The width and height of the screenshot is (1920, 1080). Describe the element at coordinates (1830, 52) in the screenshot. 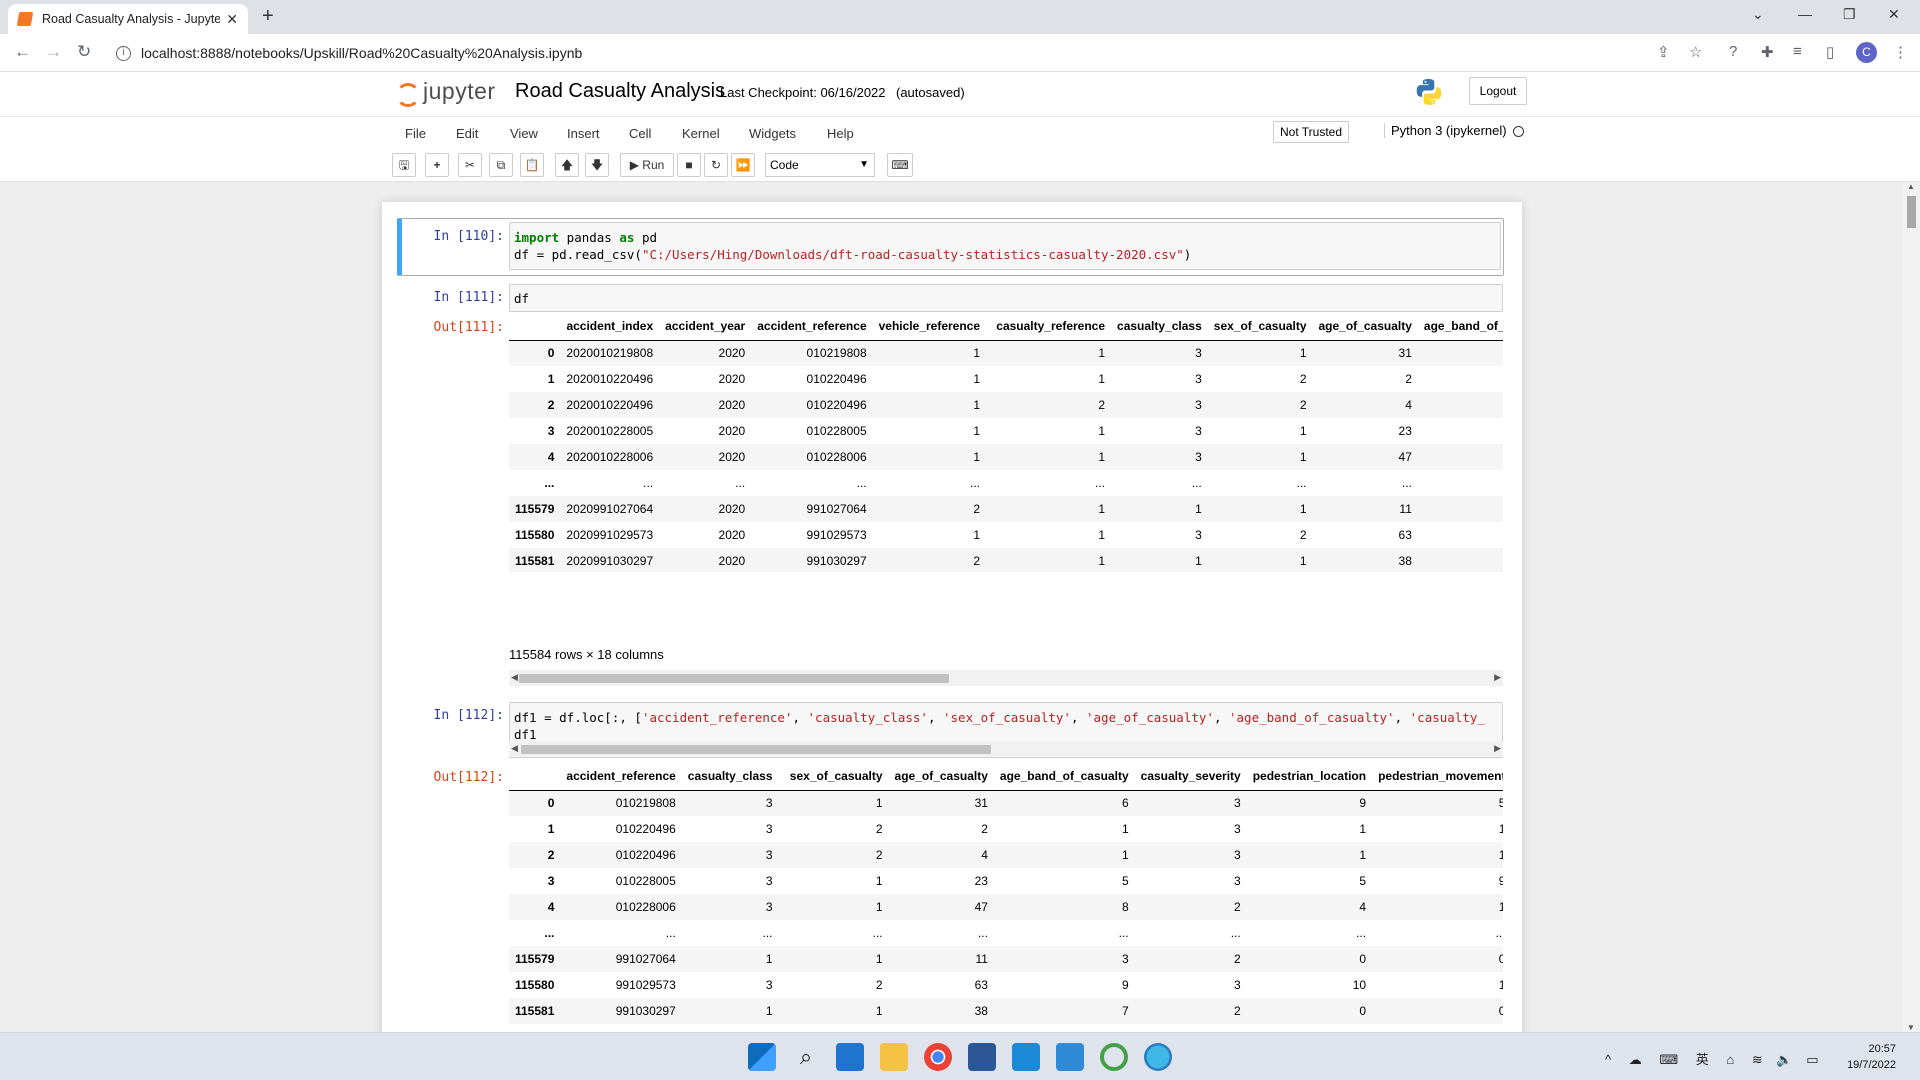

I see `side-panel-icon: ▯` at that location.